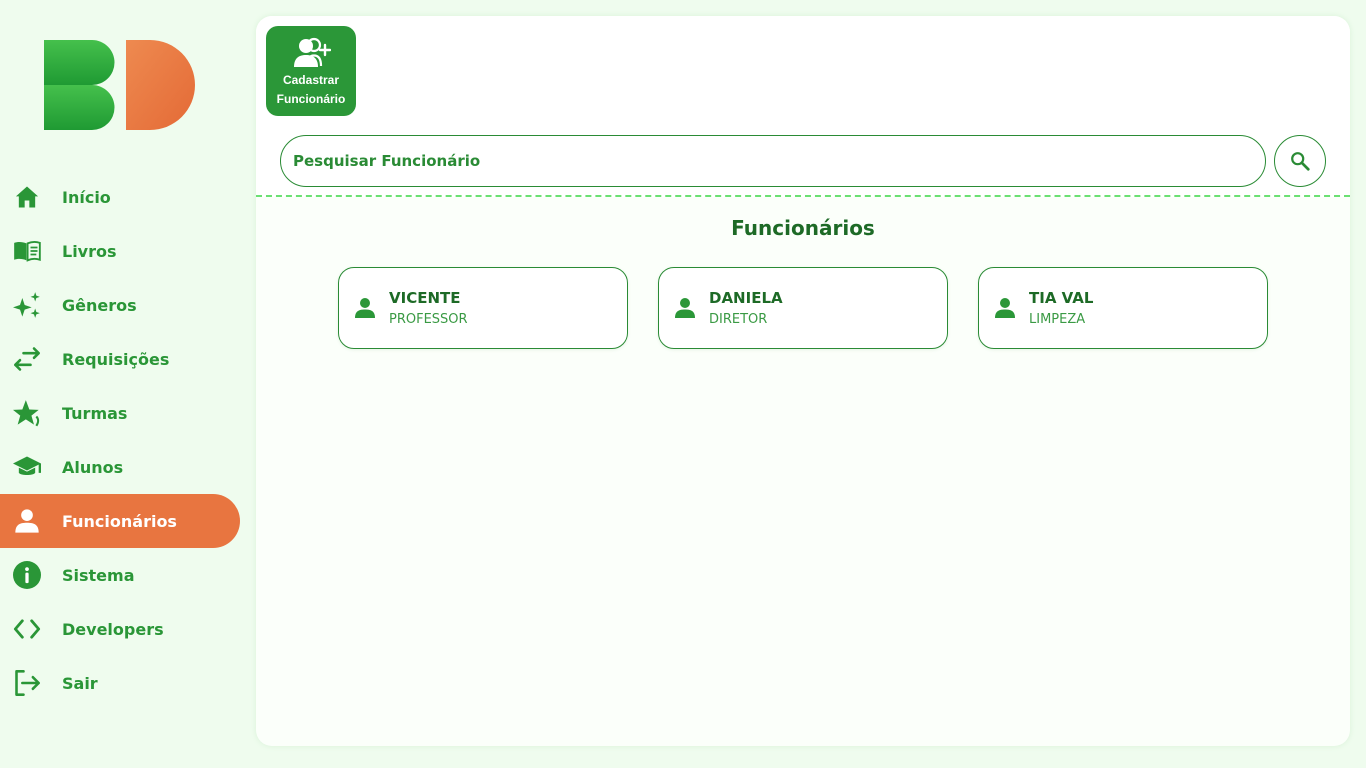  I want to click on sidebar-item-label: Início, so click(86, 197).